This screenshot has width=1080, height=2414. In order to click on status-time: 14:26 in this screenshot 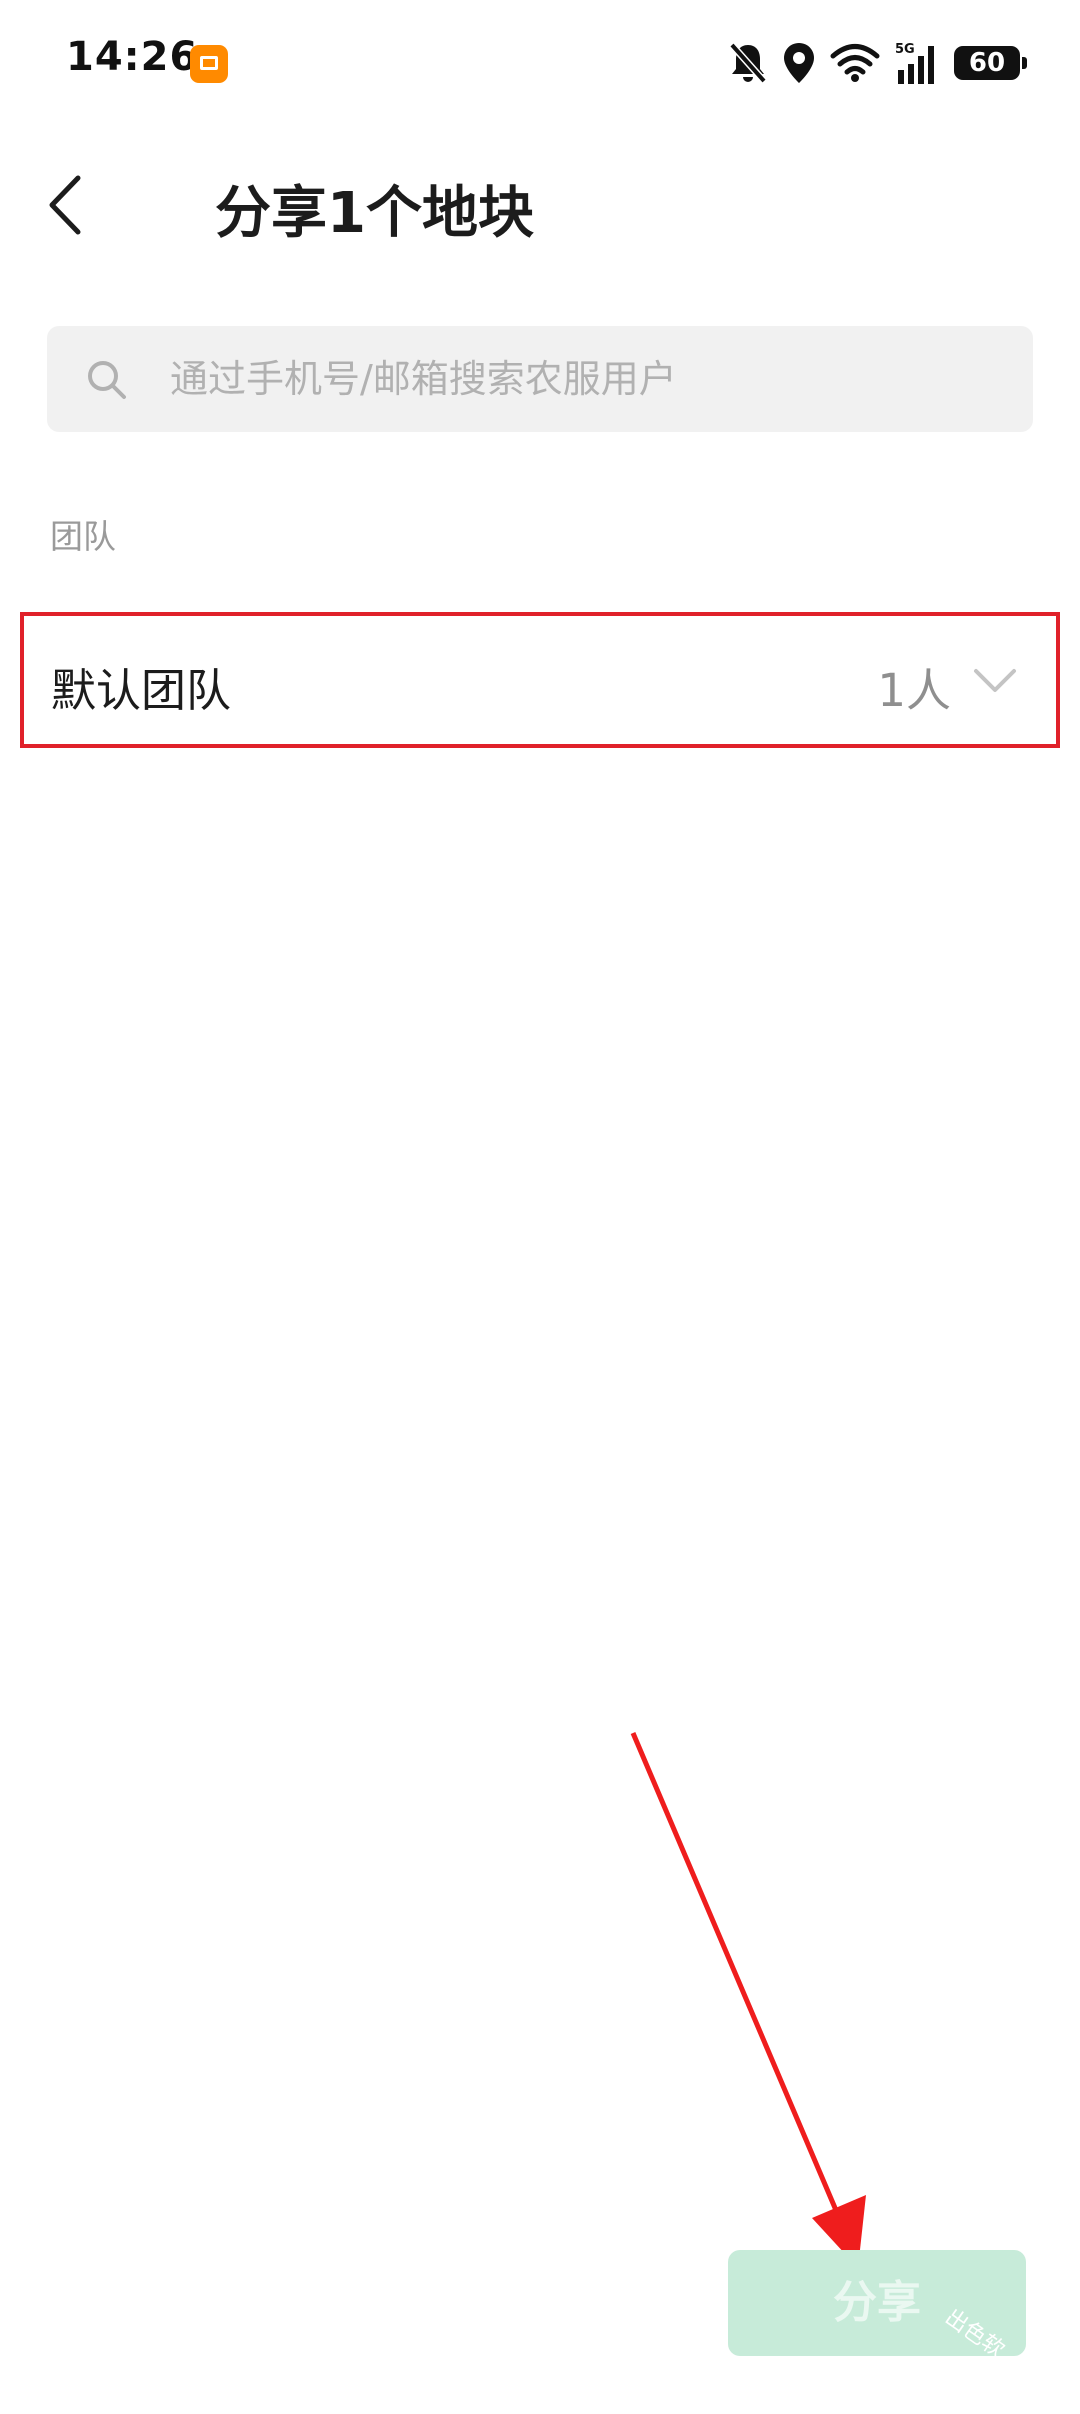, I will do `click(132, 57)`.